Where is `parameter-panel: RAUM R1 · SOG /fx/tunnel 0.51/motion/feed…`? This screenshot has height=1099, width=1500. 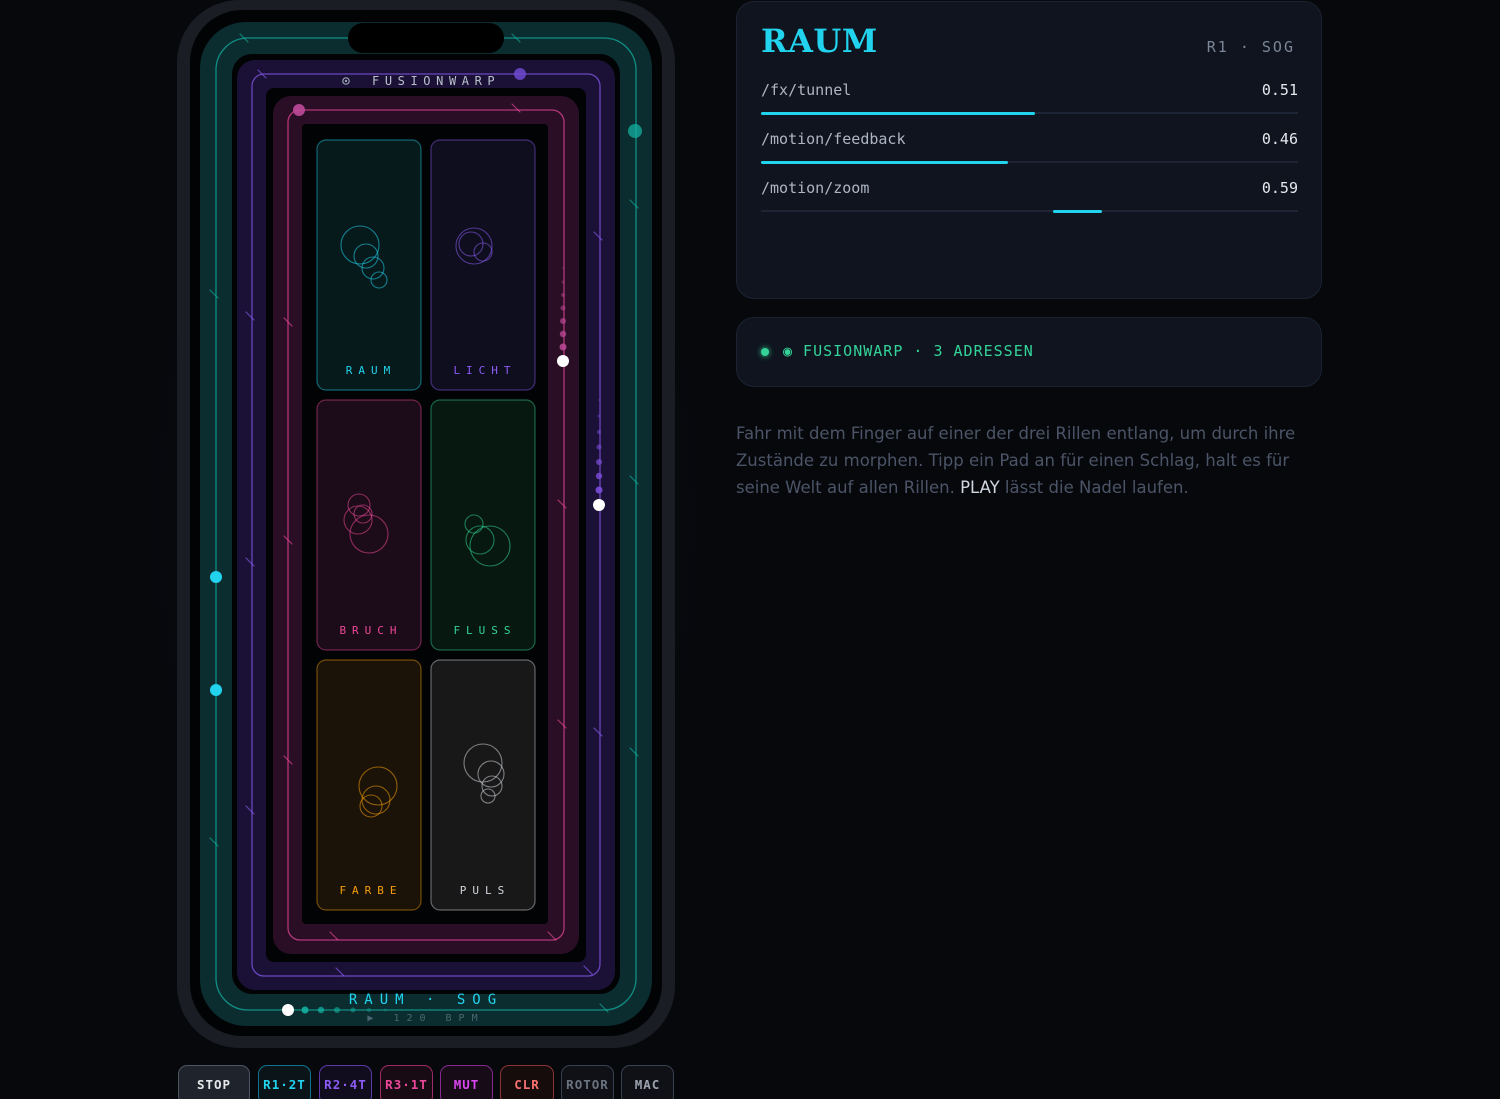 parameter-panel: RAUM R1 · SOG /fx/tunnel 0.51/motion/feed… is located at coordinates (1029, 150).